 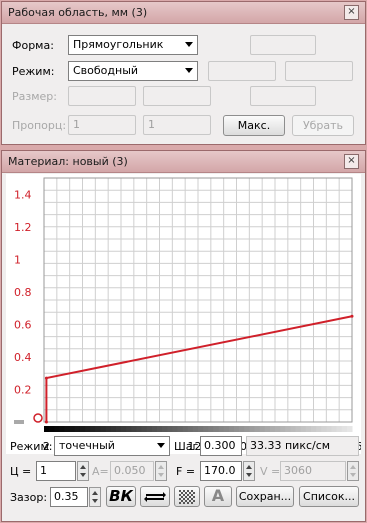 What do you see at coordinates (283, 45) in the screenshot?
I see `size-field-top` at bounding box center [283, 45].